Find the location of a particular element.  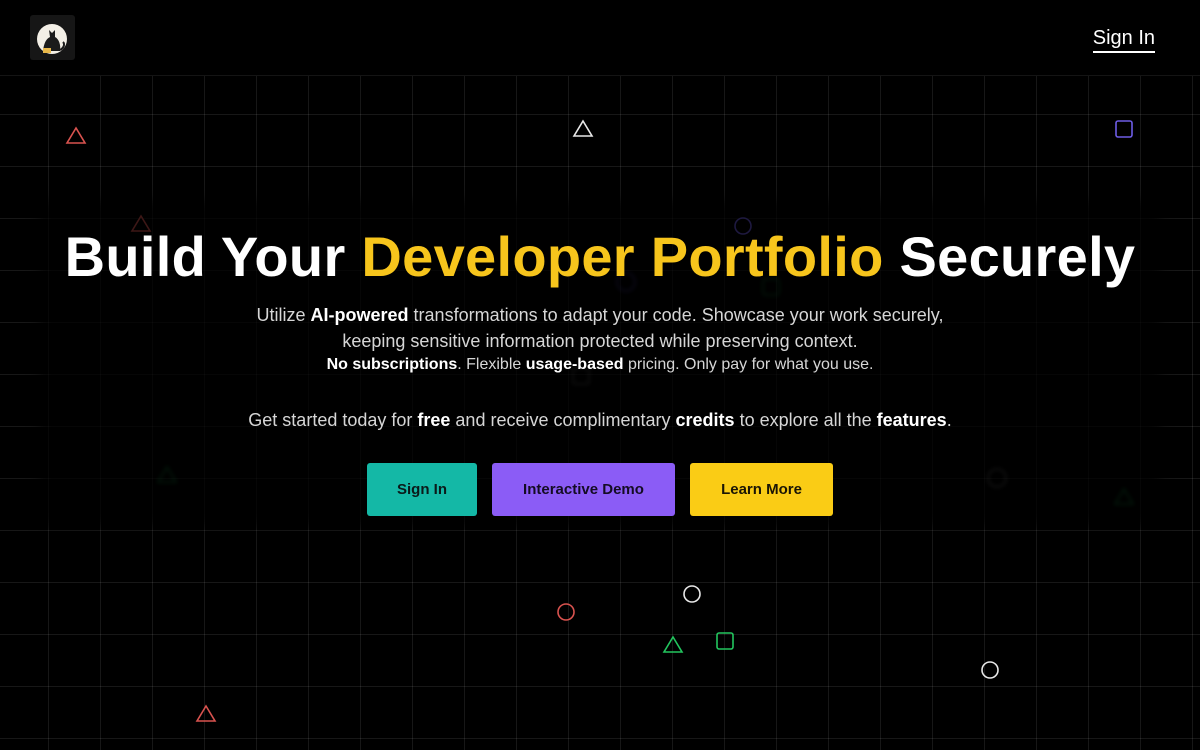

desc-text-1: Utilize is located at coordinates (283, 315).